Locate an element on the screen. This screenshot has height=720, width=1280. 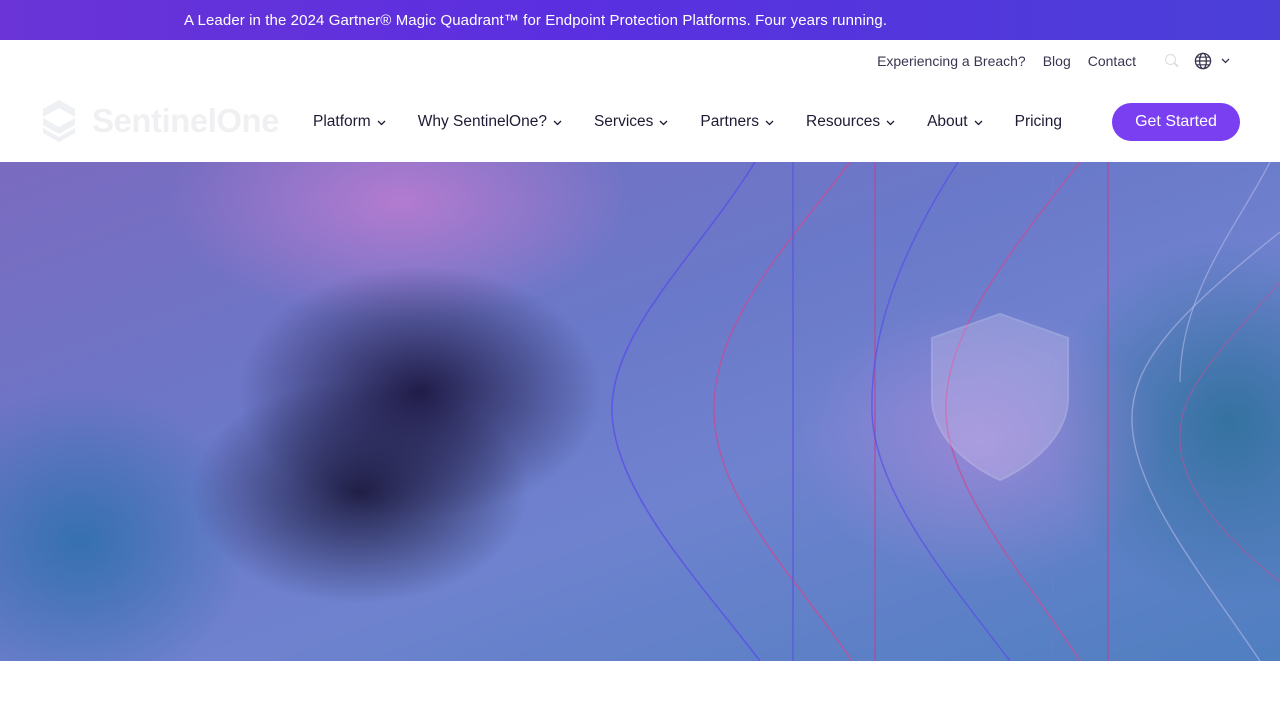
language-selector is located at coordinates (1212, 61).